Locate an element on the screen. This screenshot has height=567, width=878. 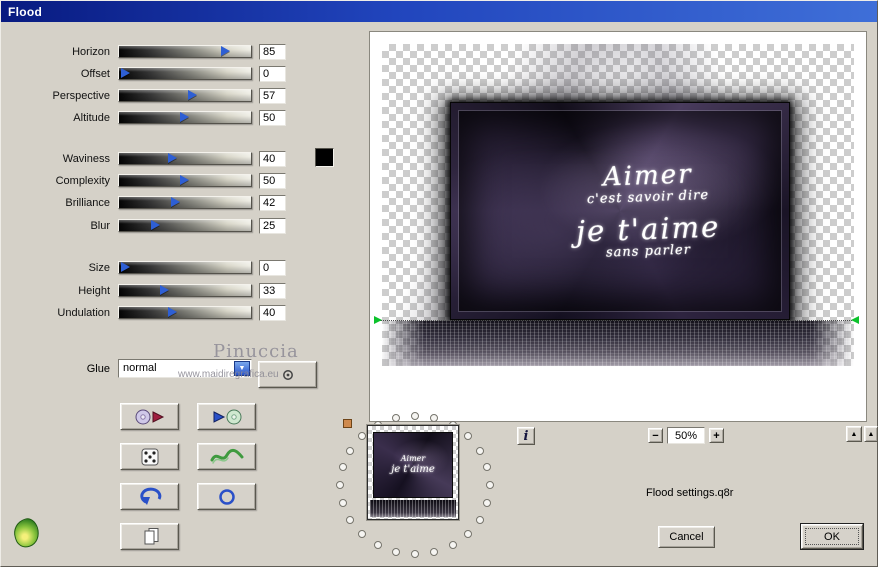
original-thumbnail: Aimer je t'aime is located at coordinates (413, 472).